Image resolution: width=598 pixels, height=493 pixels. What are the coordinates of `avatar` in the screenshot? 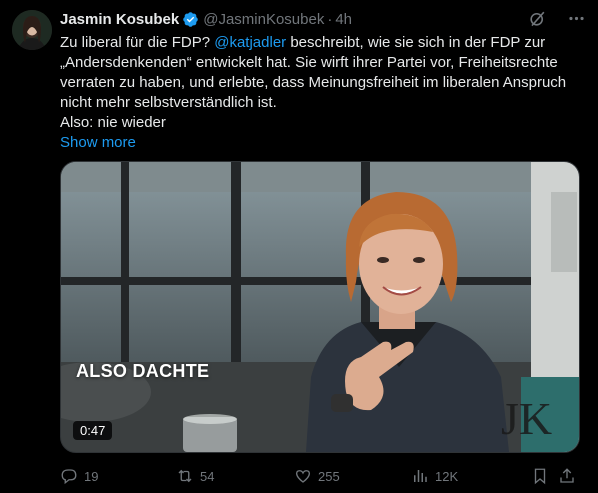 It's located at (32, 30).